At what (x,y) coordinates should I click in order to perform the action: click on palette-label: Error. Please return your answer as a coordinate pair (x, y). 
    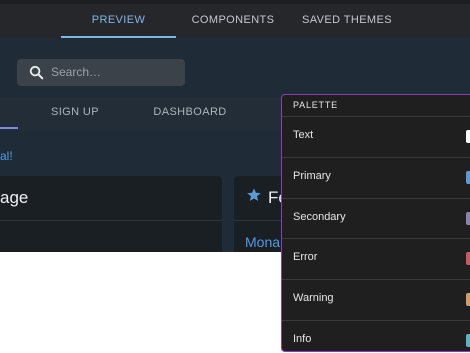
    Looking at the image, I should click on (305, 257).